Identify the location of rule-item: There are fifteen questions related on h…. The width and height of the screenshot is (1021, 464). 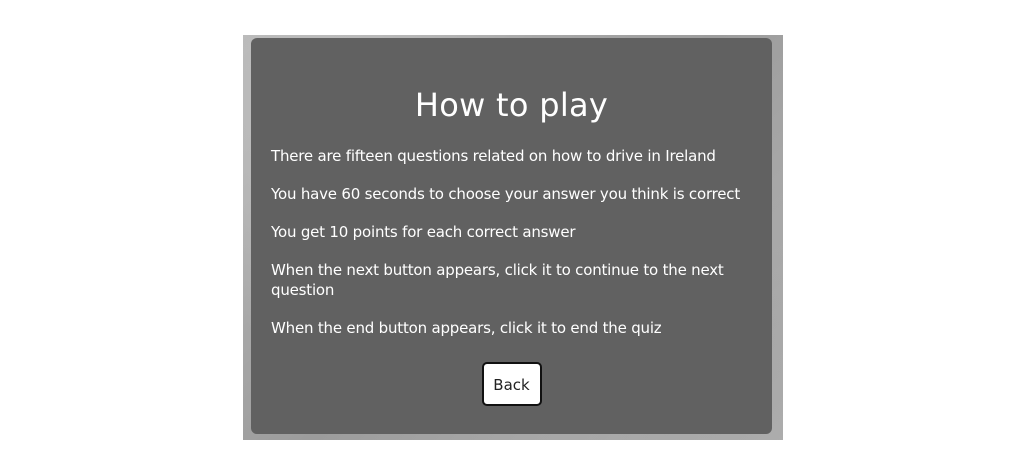
(493, 156).